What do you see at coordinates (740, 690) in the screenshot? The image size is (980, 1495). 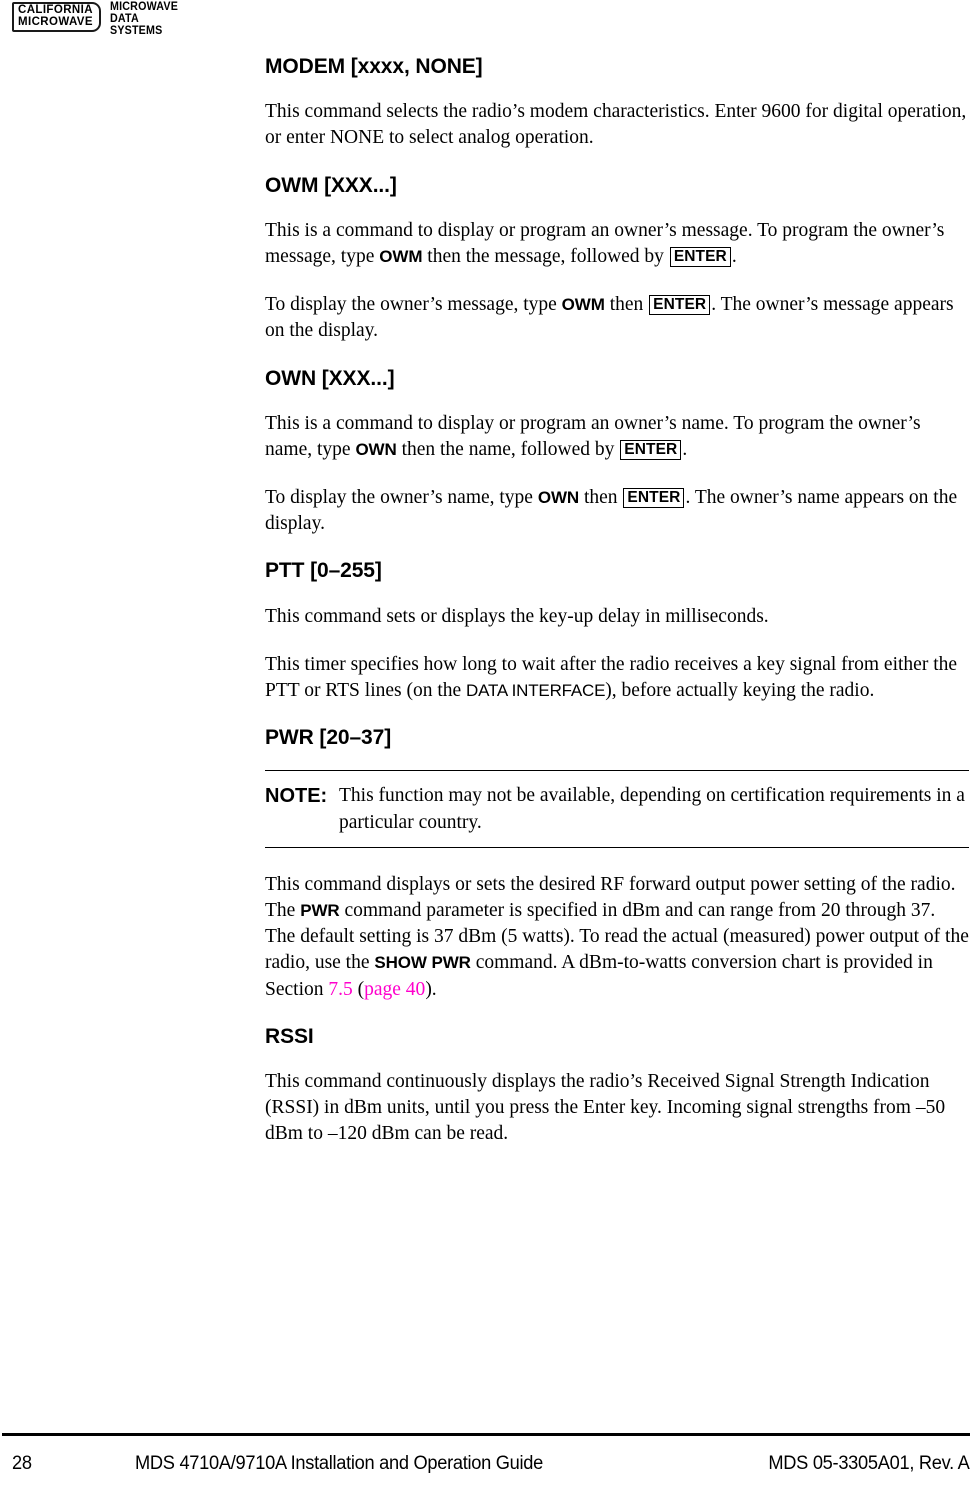 I see `text-run: ), before actually keying the radio.` at bounding box center [740, 690].